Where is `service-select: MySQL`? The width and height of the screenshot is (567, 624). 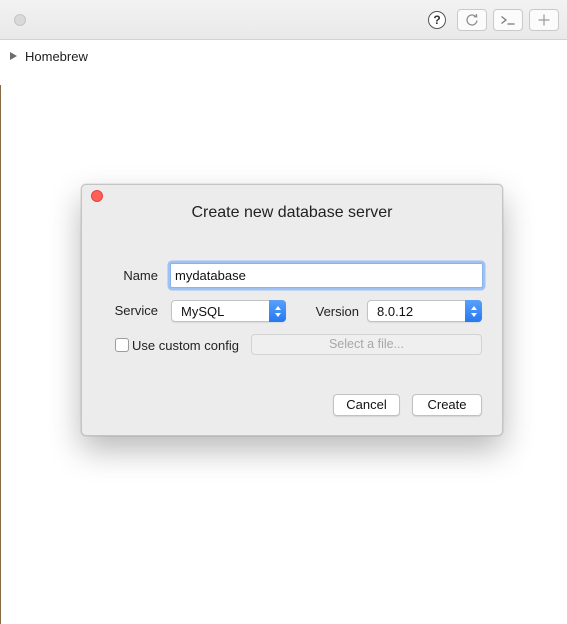 service-select: MySQL is located at coordinates (228, 311).